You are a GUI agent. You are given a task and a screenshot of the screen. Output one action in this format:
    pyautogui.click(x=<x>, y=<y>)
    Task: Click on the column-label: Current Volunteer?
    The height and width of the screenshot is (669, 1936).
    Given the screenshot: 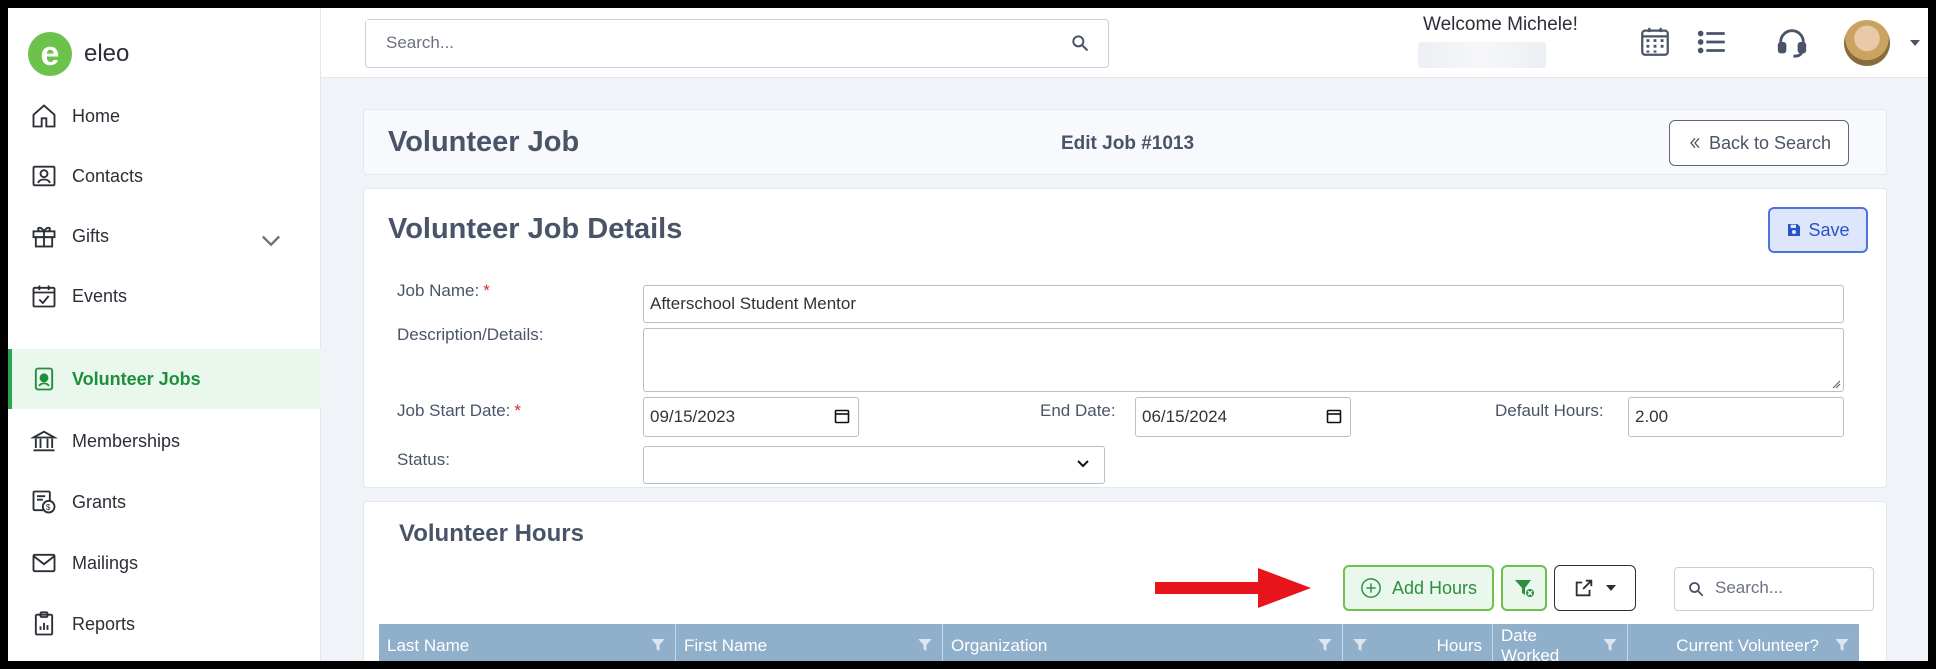 What is the action you would take?
    pyautogui.click(x=1747, y=645)
    